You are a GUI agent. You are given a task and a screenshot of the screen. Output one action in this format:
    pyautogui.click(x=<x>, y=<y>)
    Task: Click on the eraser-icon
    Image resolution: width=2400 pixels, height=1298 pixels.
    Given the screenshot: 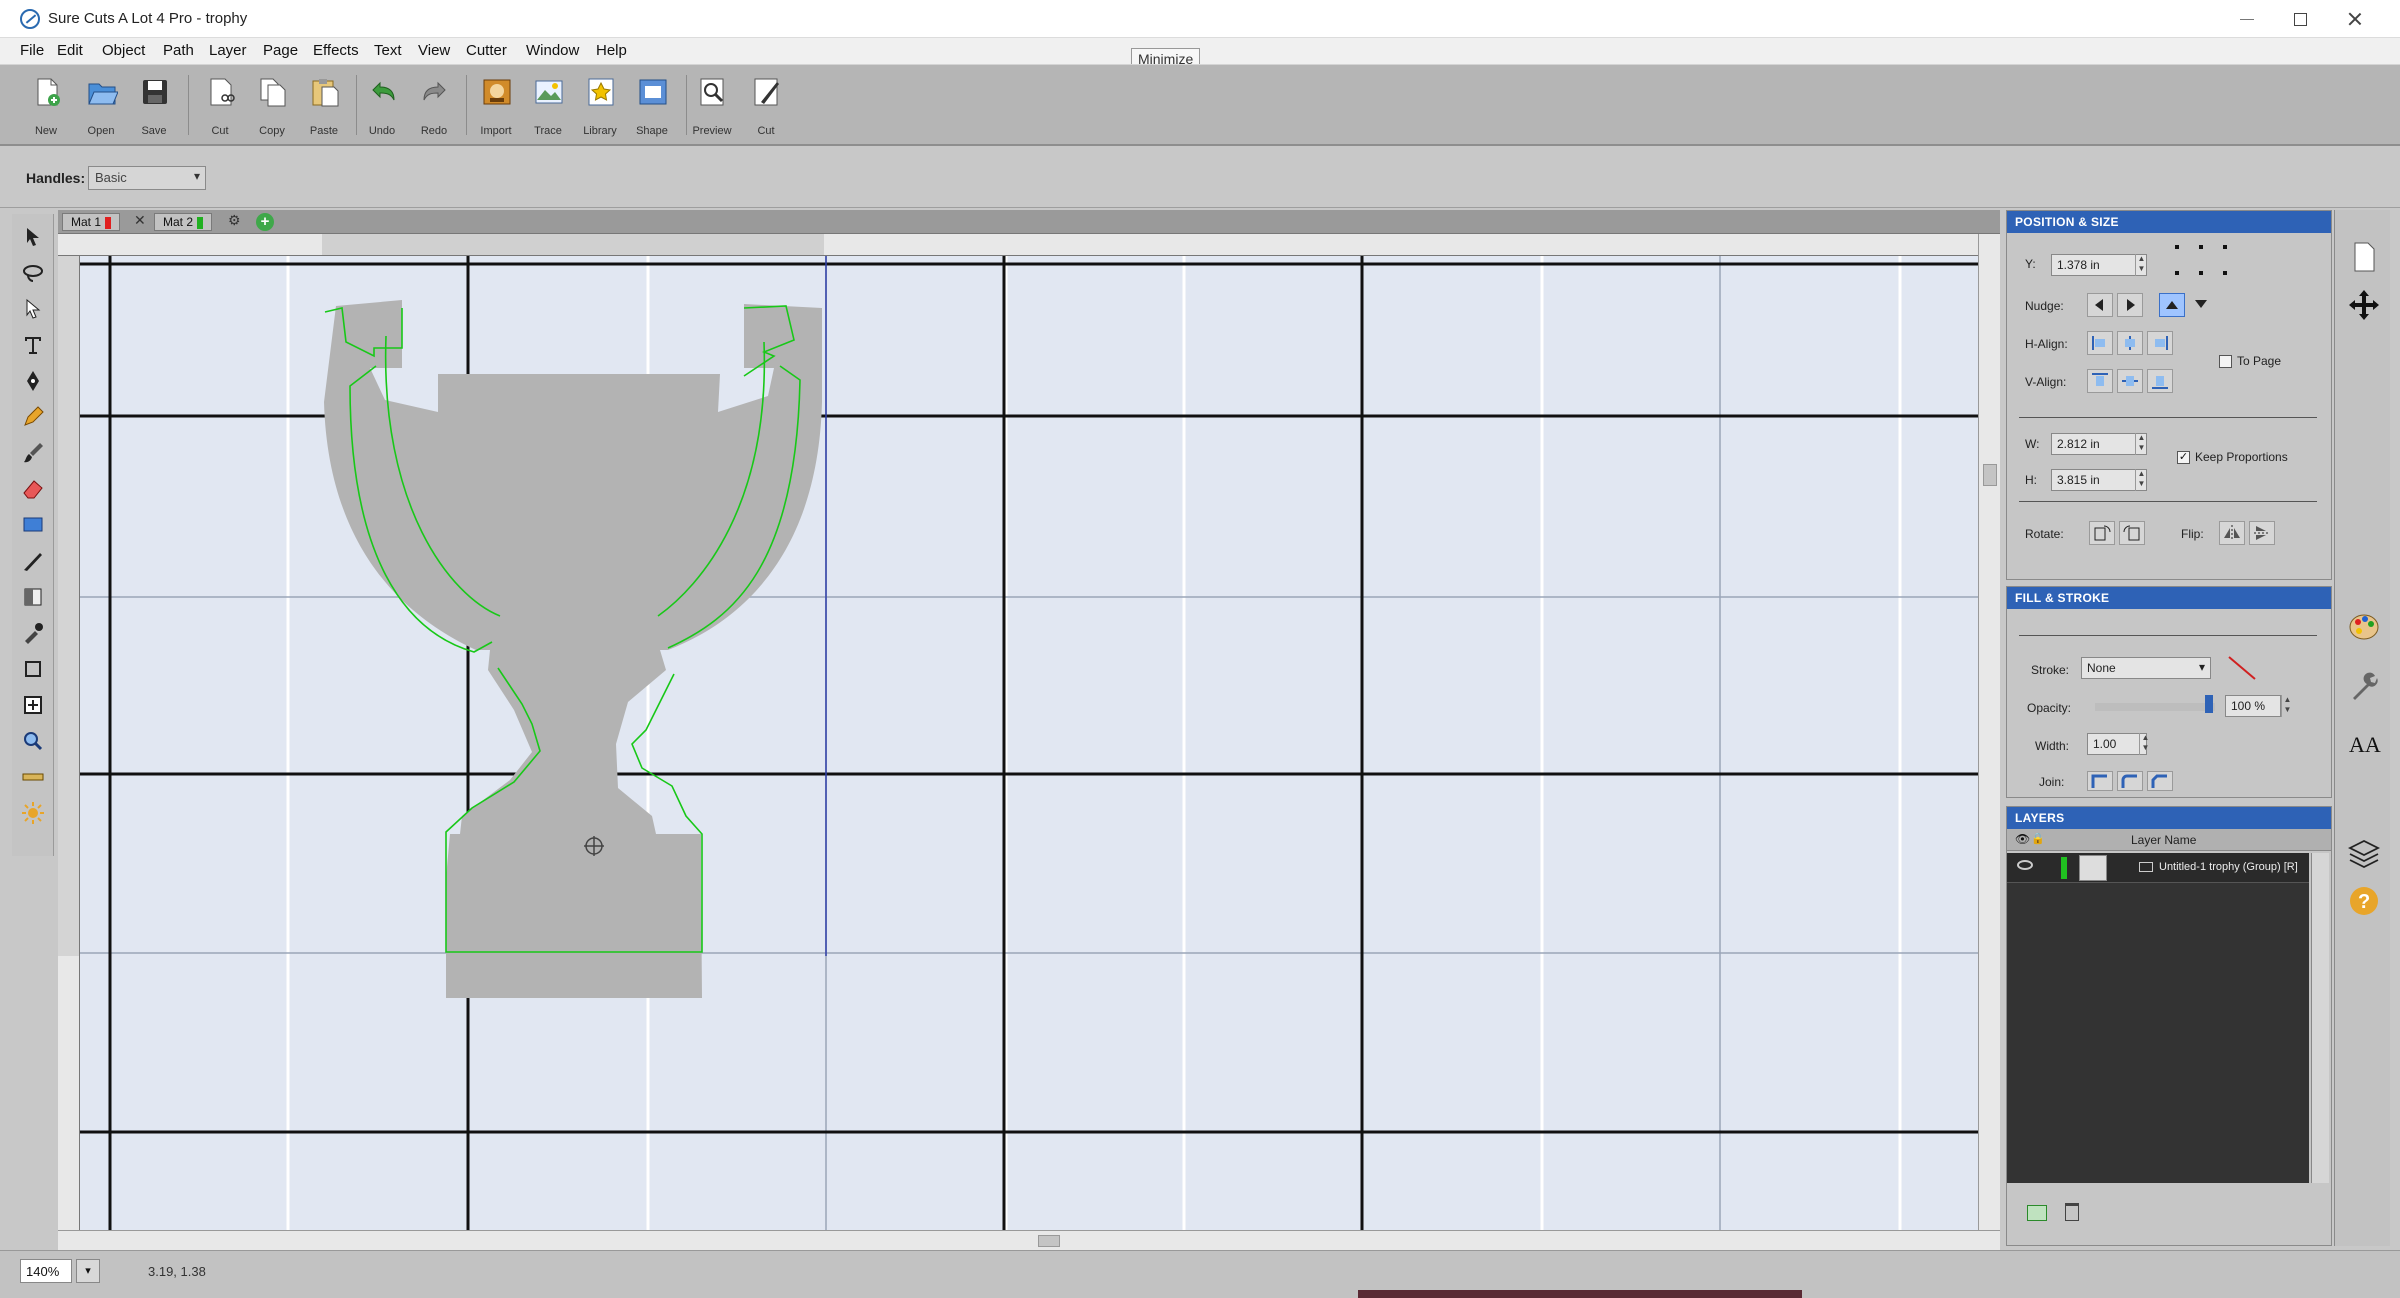 What is the action you would take?
    pyautogui.click(x=33, y=489)
    